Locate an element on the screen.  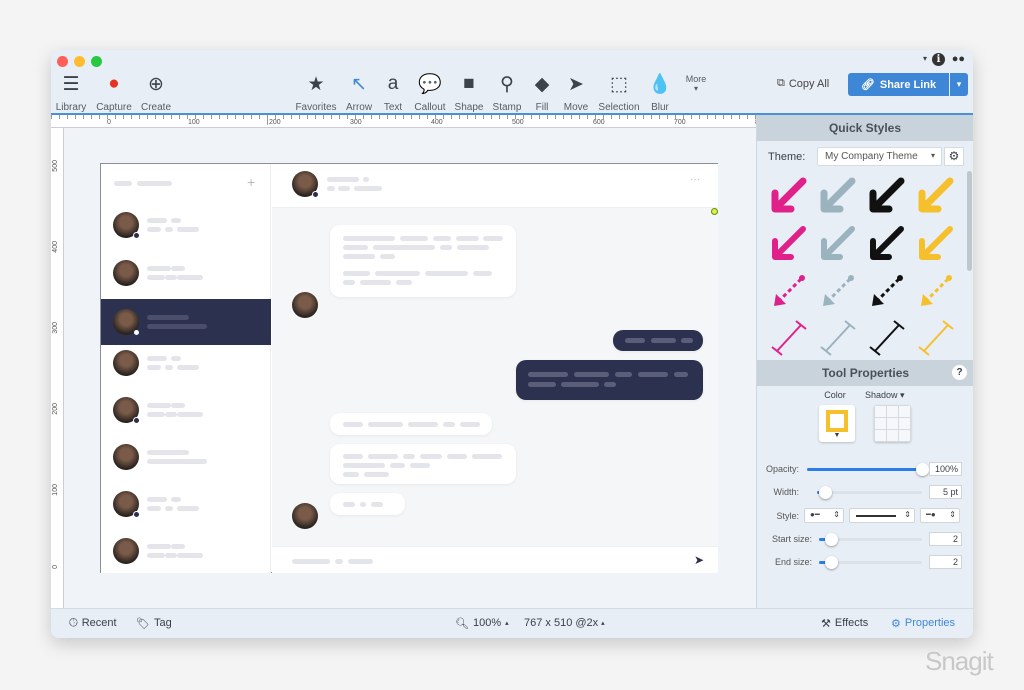
help-button: ? is located at coordinates (959, 372).